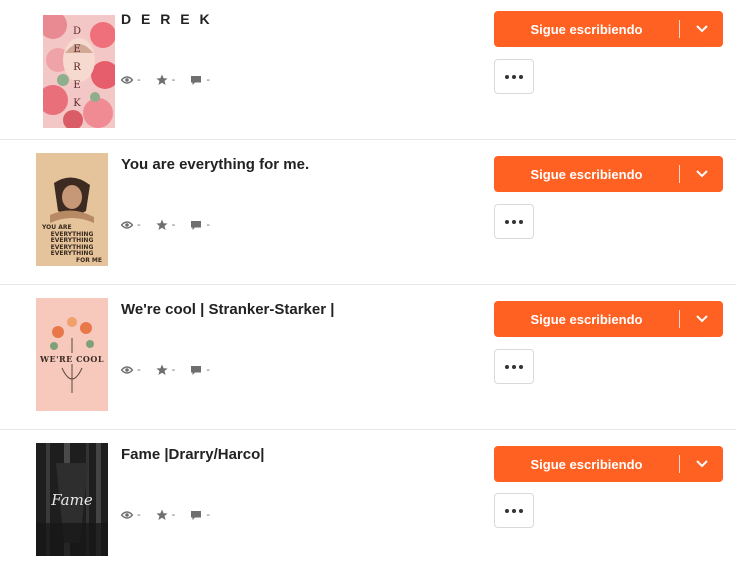 The image size is (736, 575). I want to click on story-title: We're cool | Stranker-Starker |, so click(227, 309).